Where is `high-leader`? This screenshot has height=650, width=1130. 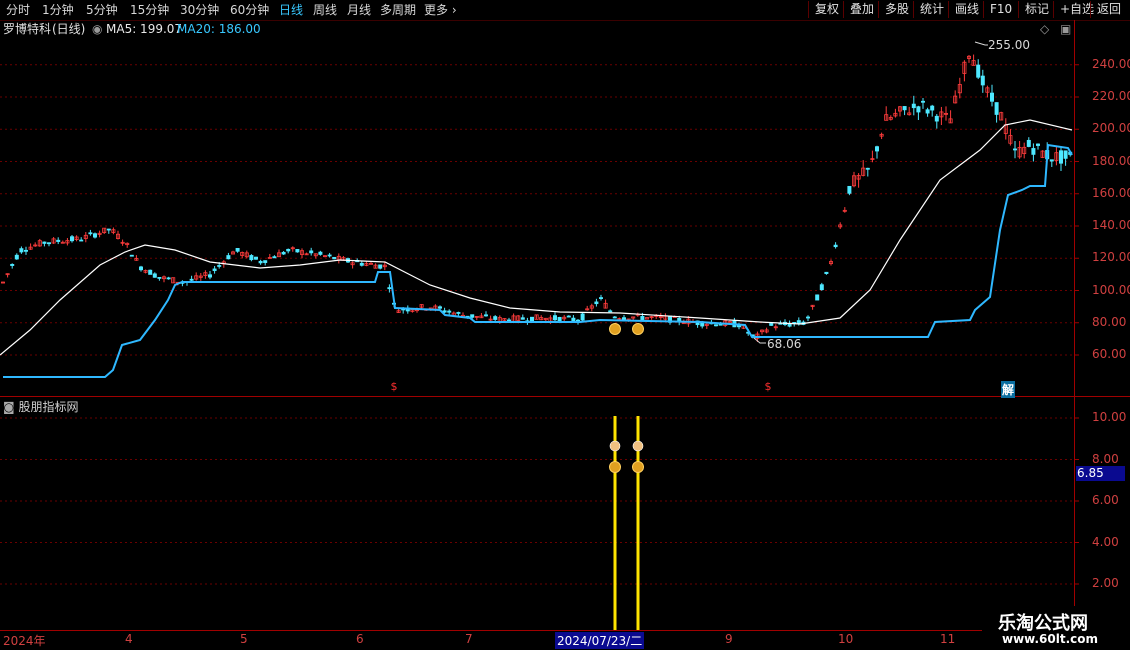 high-leader is located at coordinates (981, 43).